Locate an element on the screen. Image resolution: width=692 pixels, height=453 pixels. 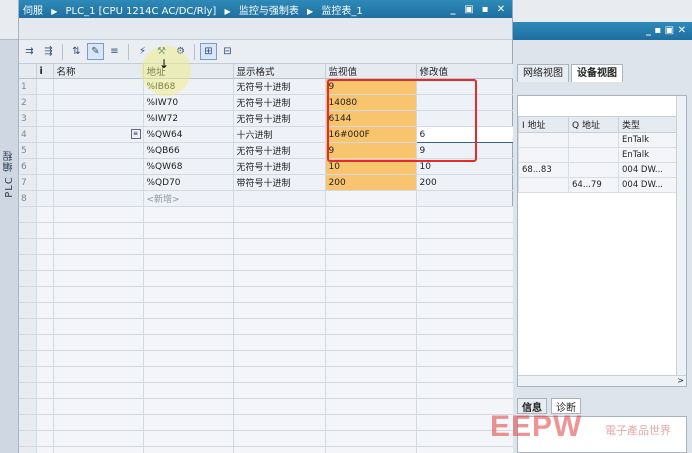
restore-icon: ▣ is located at coordinates (469, 9).